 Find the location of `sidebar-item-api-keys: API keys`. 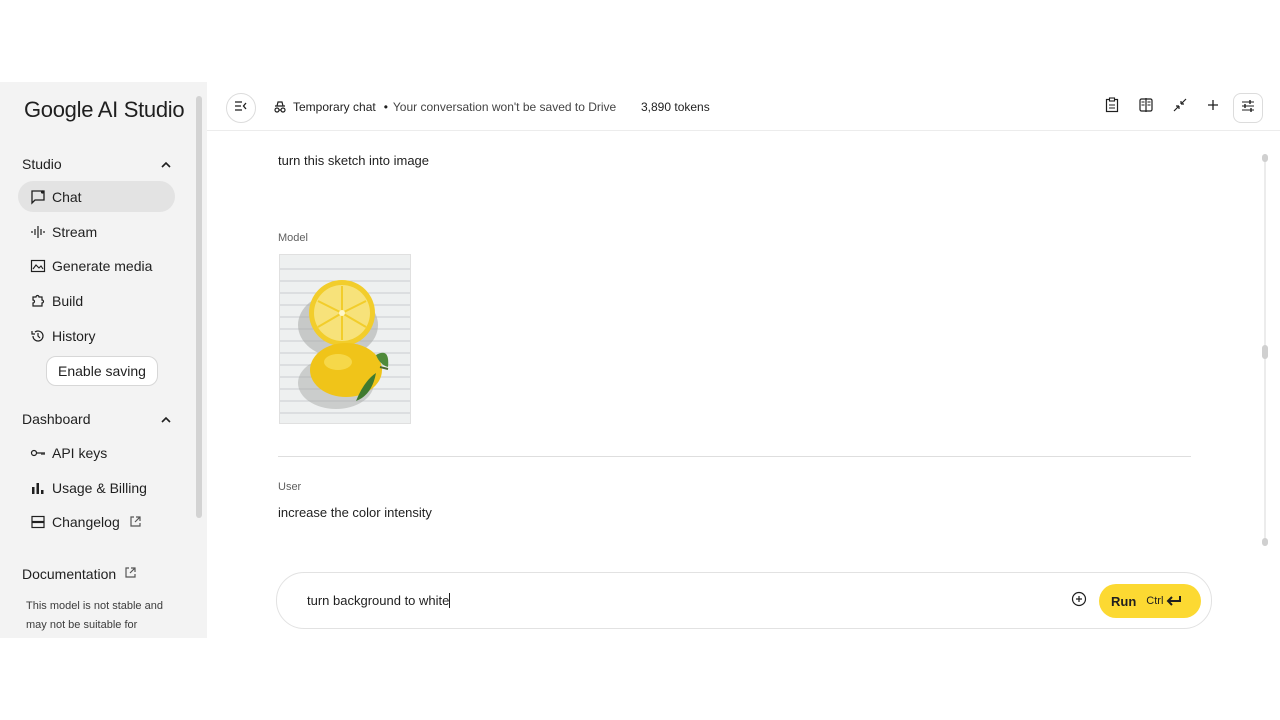

sidebar-item-api-keys: API keys is located at coordinates (96, 452).